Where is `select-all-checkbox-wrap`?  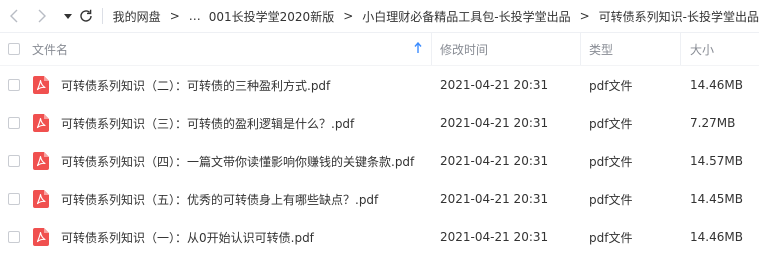 select-all-checkbox-wrap is located at coordinates (14, 49).